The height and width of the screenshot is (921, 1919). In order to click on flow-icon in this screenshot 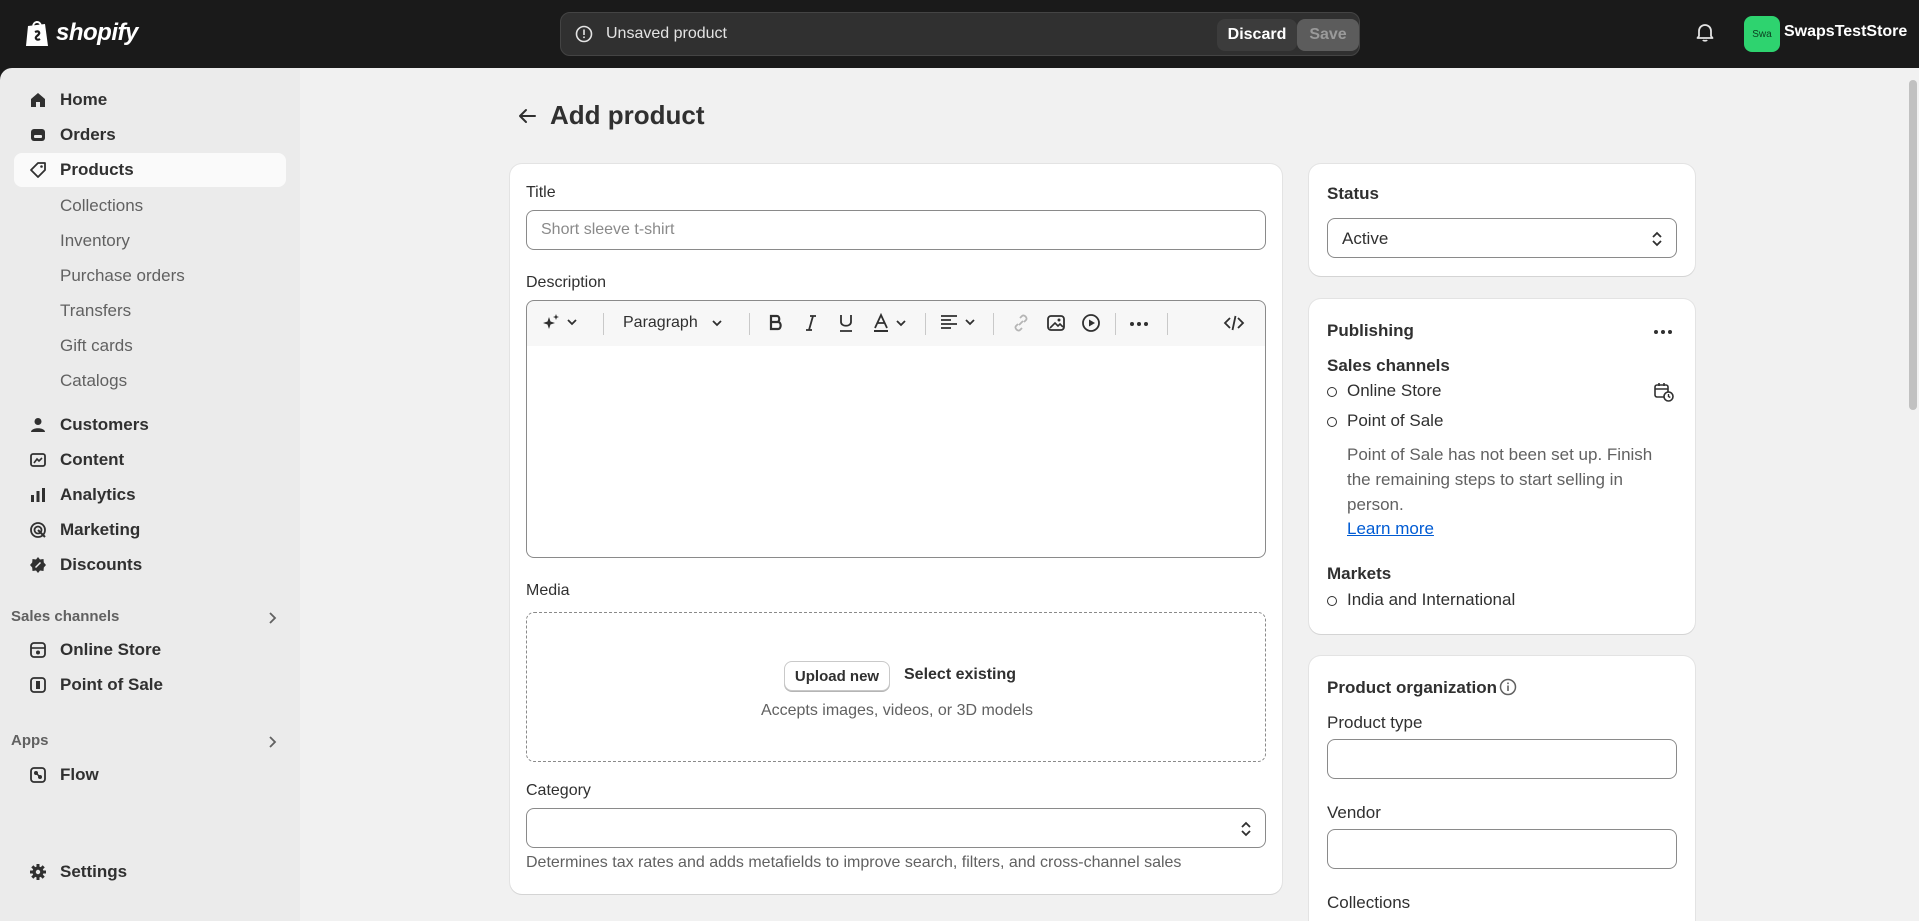, I will do `click(38, 775)`.